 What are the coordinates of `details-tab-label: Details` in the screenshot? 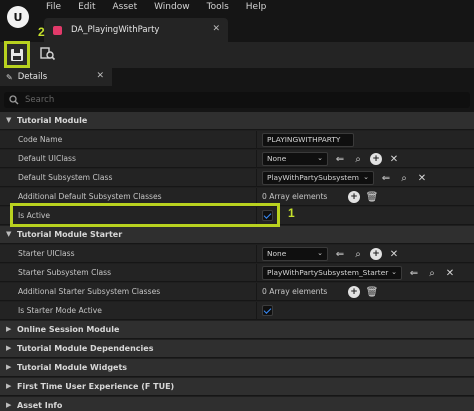 It's located at (32, 77).